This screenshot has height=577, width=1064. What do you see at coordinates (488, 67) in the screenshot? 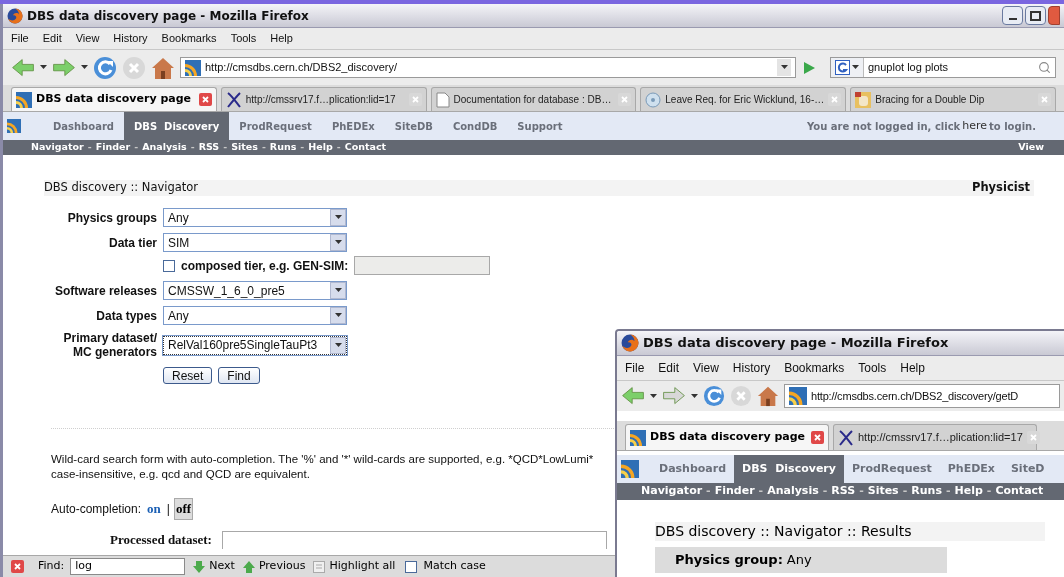
I see `address-field: http://cmsdbs.cern.ch/DBS2_discovery/` at bounding box center [488, 67].